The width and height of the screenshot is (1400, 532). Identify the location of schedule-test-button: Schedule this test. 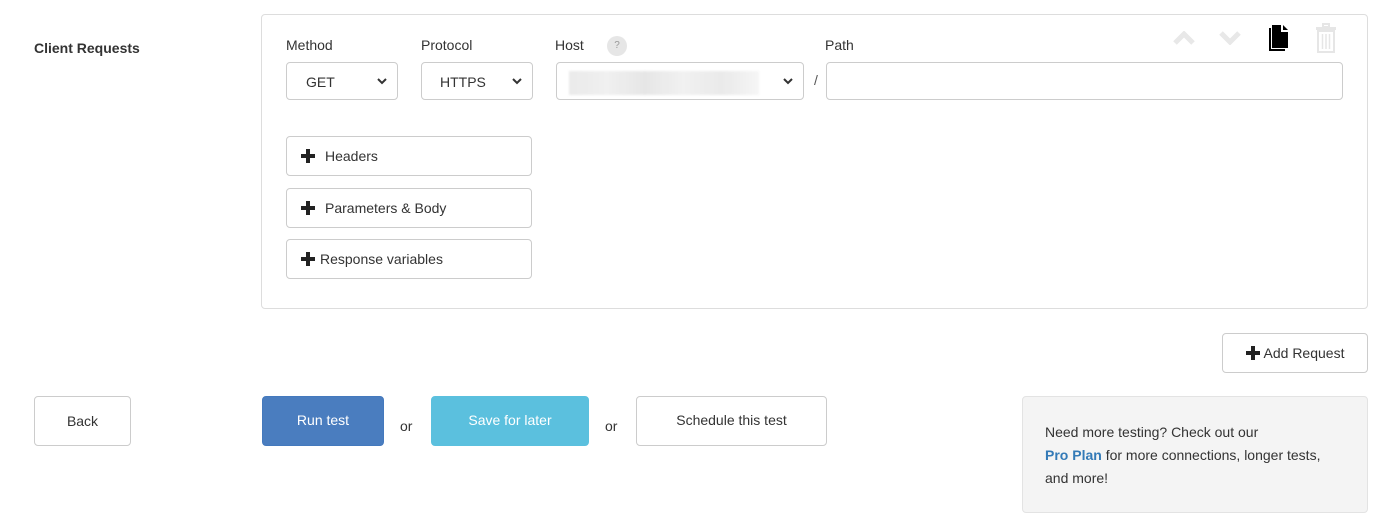
(731, 421).